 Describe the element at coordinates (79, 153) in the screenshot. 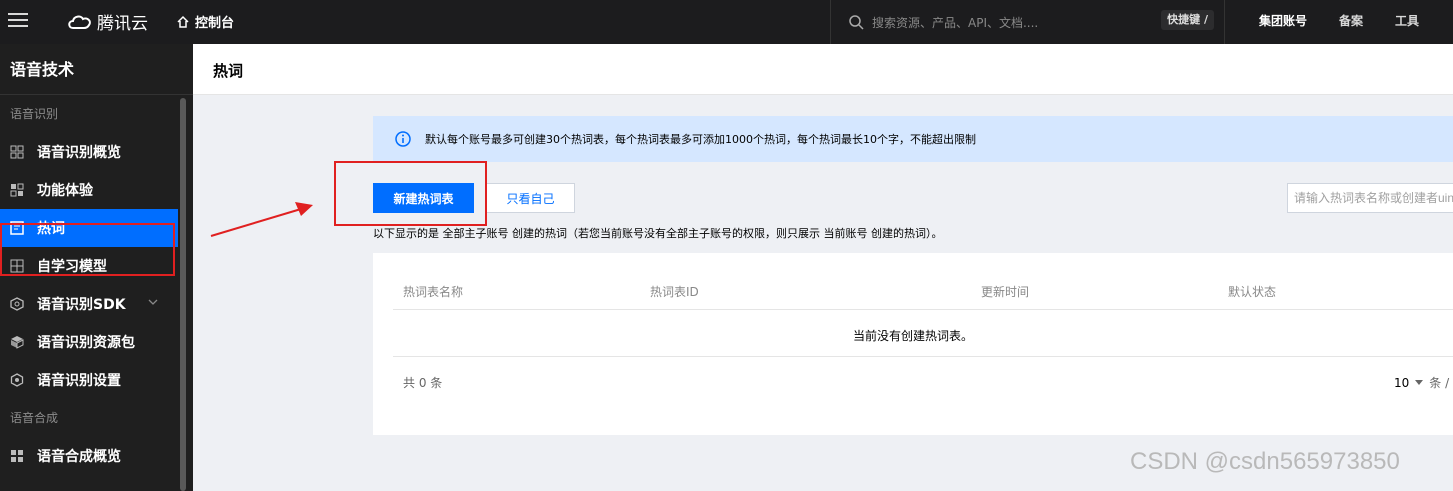

I see `sidebar-item-label: 语音识别概览` at that location.